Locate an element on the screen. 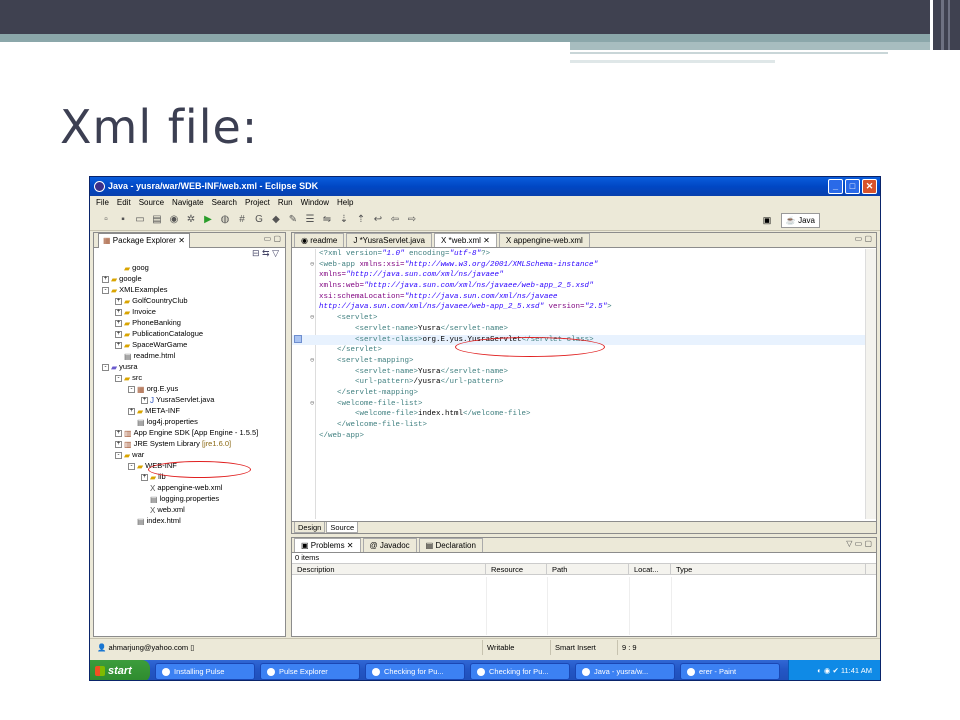 The height and width of the screenshot is (720, 960). tree-item: + J YusraServlet.java is located at coordinates (189, 399).